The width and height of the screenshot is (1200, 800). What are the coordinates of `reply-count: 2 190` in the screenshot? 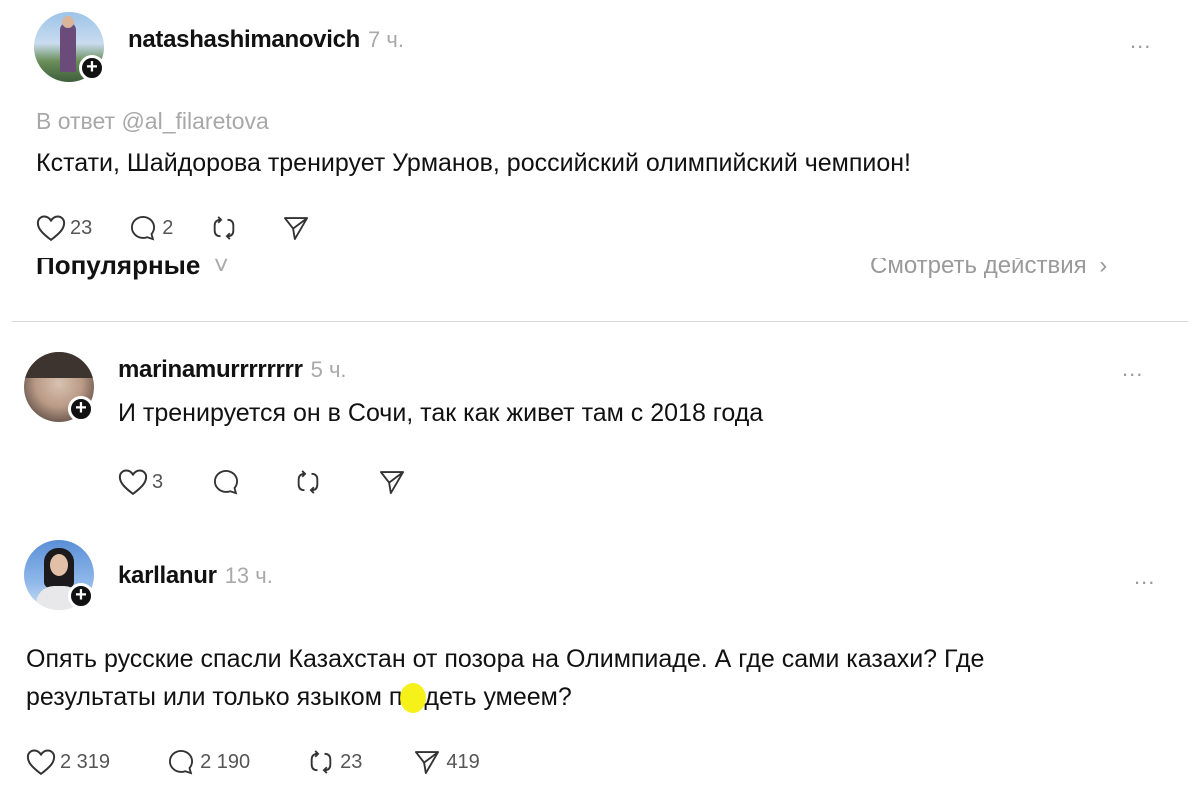 It's located at (225, 761).